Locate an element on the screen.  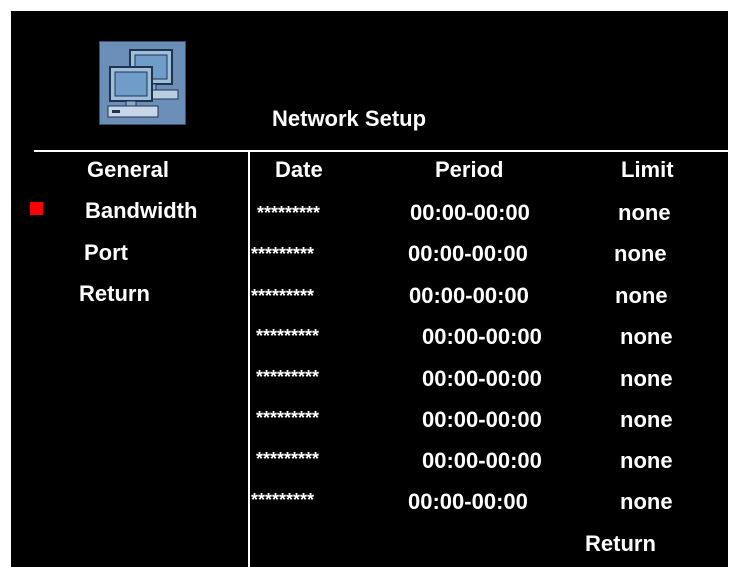
header-divider is located at coordinates (381, 151).